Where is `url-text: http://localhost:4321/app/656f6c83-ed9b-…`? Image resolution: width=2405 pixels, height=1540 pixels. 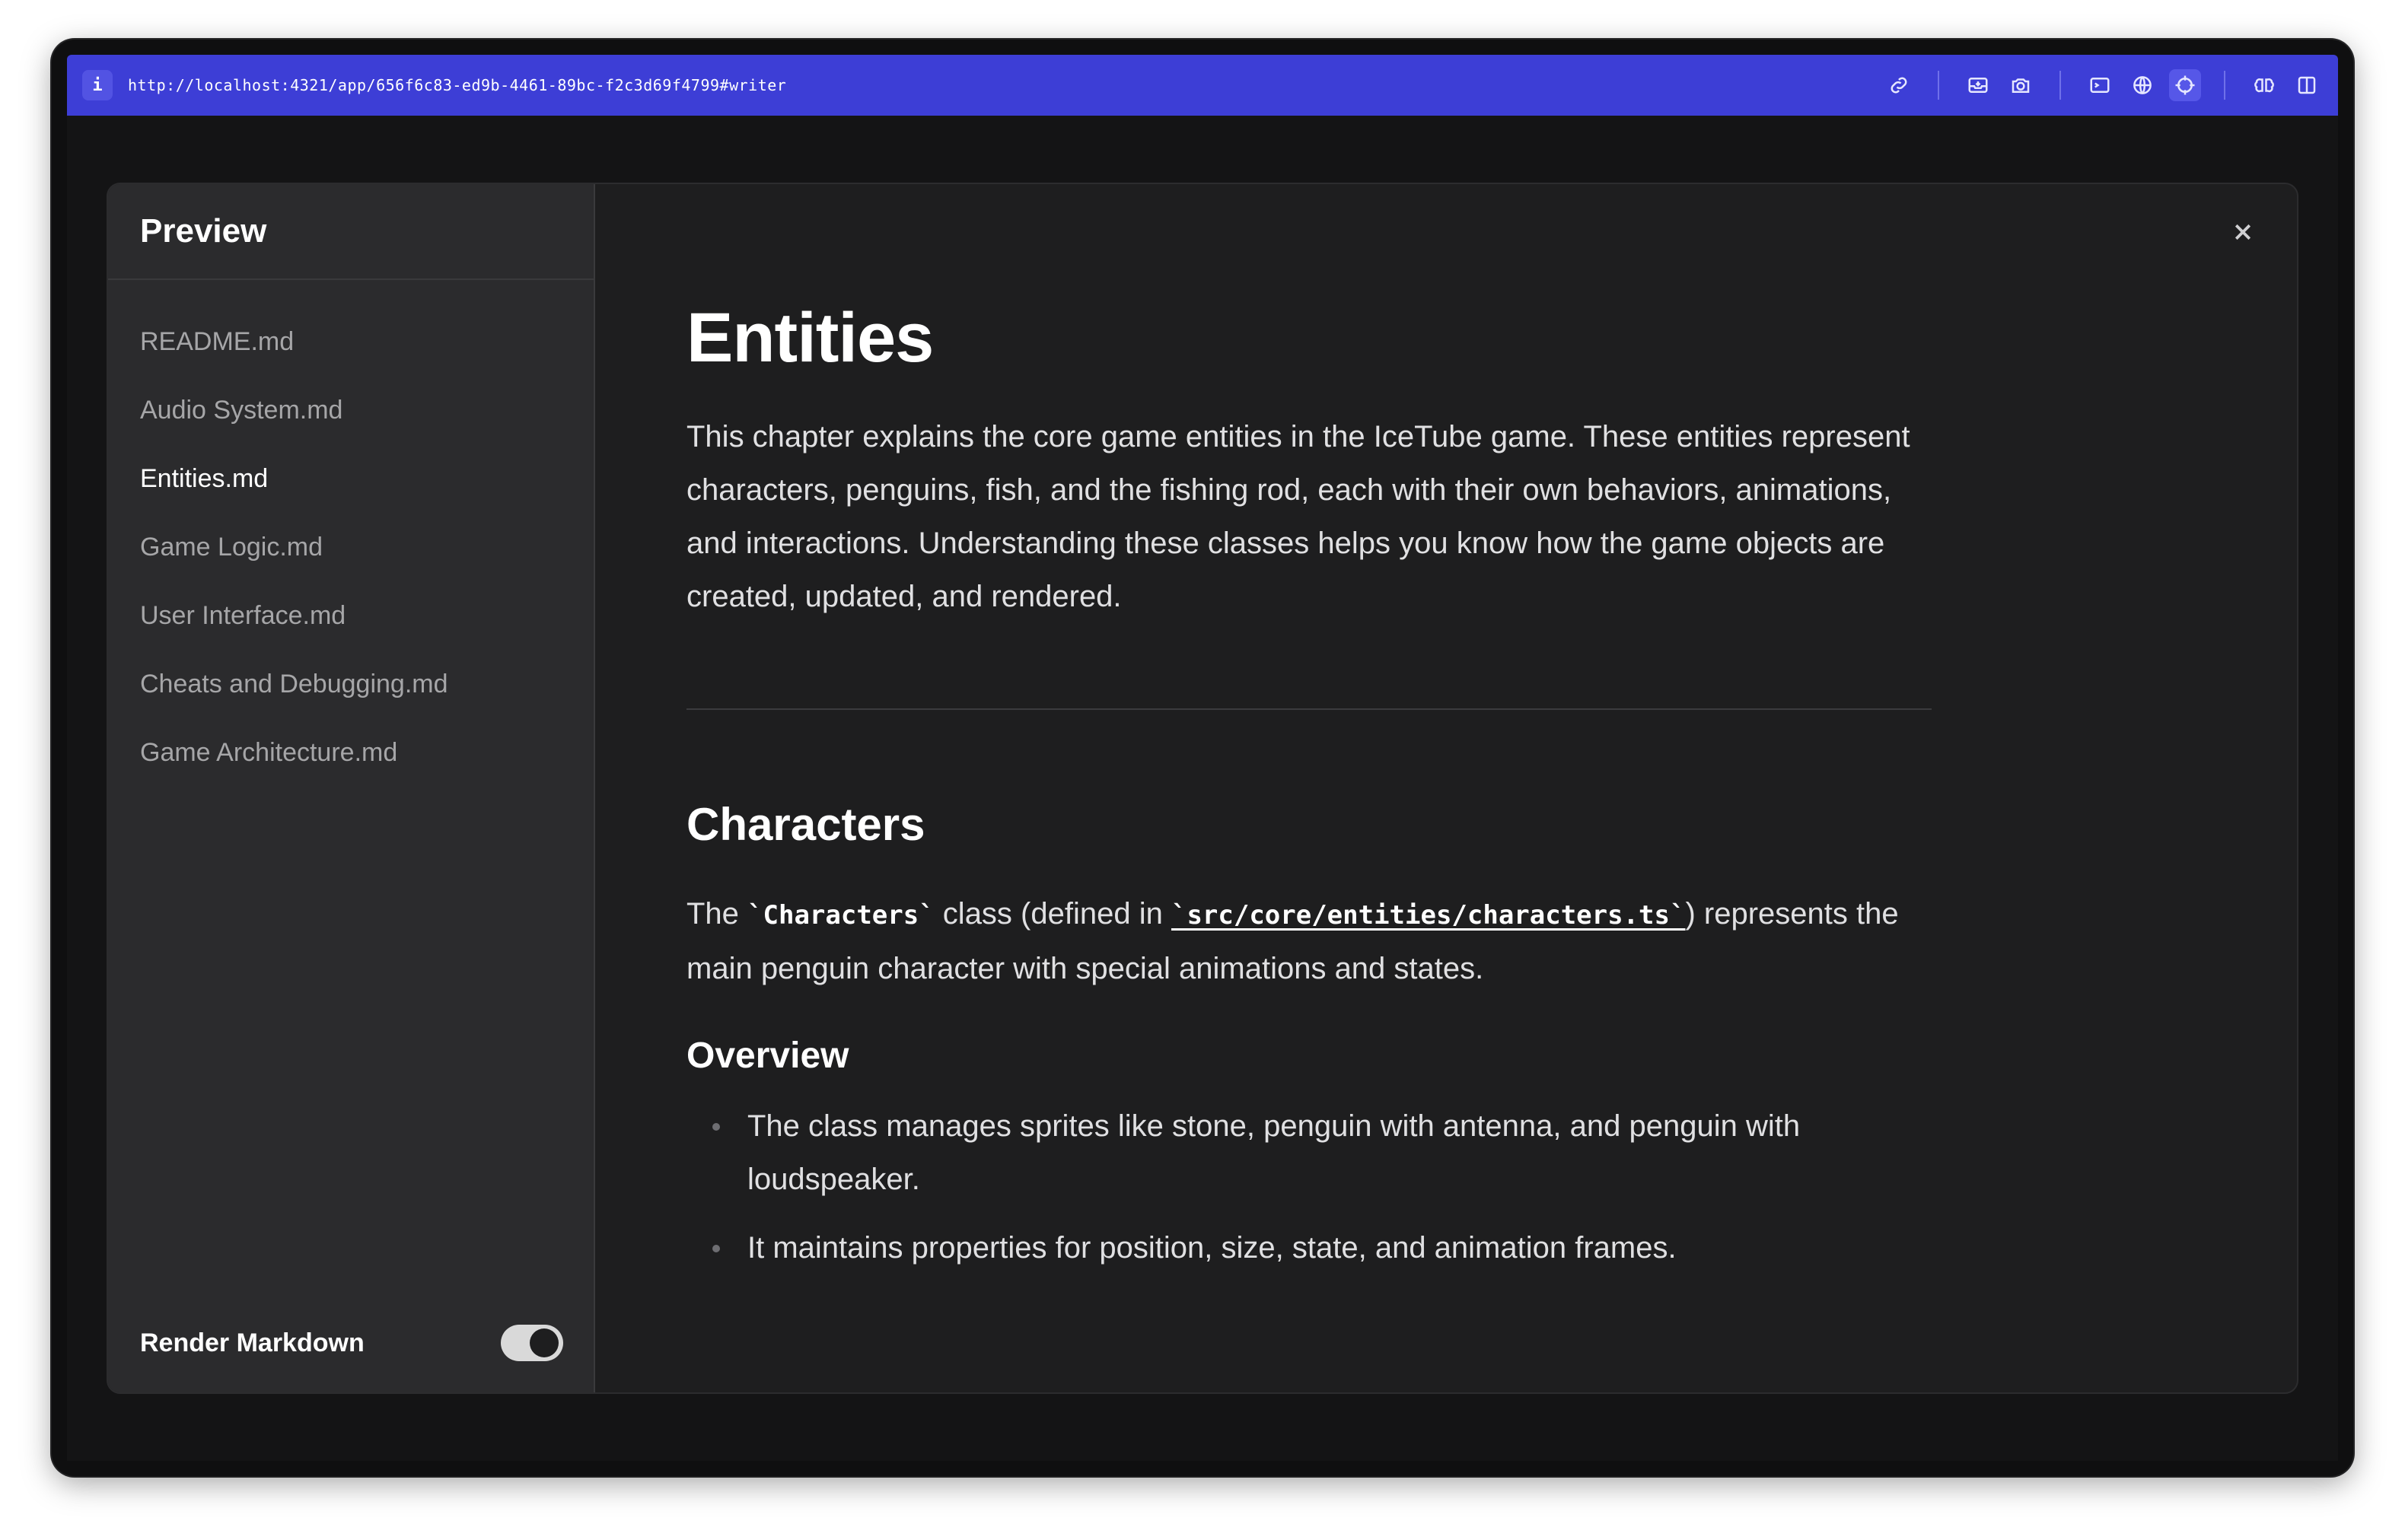
url-text: http://localhost:4321/app/656f6c83-ed9b-… is located at coordinates (1005, 85).